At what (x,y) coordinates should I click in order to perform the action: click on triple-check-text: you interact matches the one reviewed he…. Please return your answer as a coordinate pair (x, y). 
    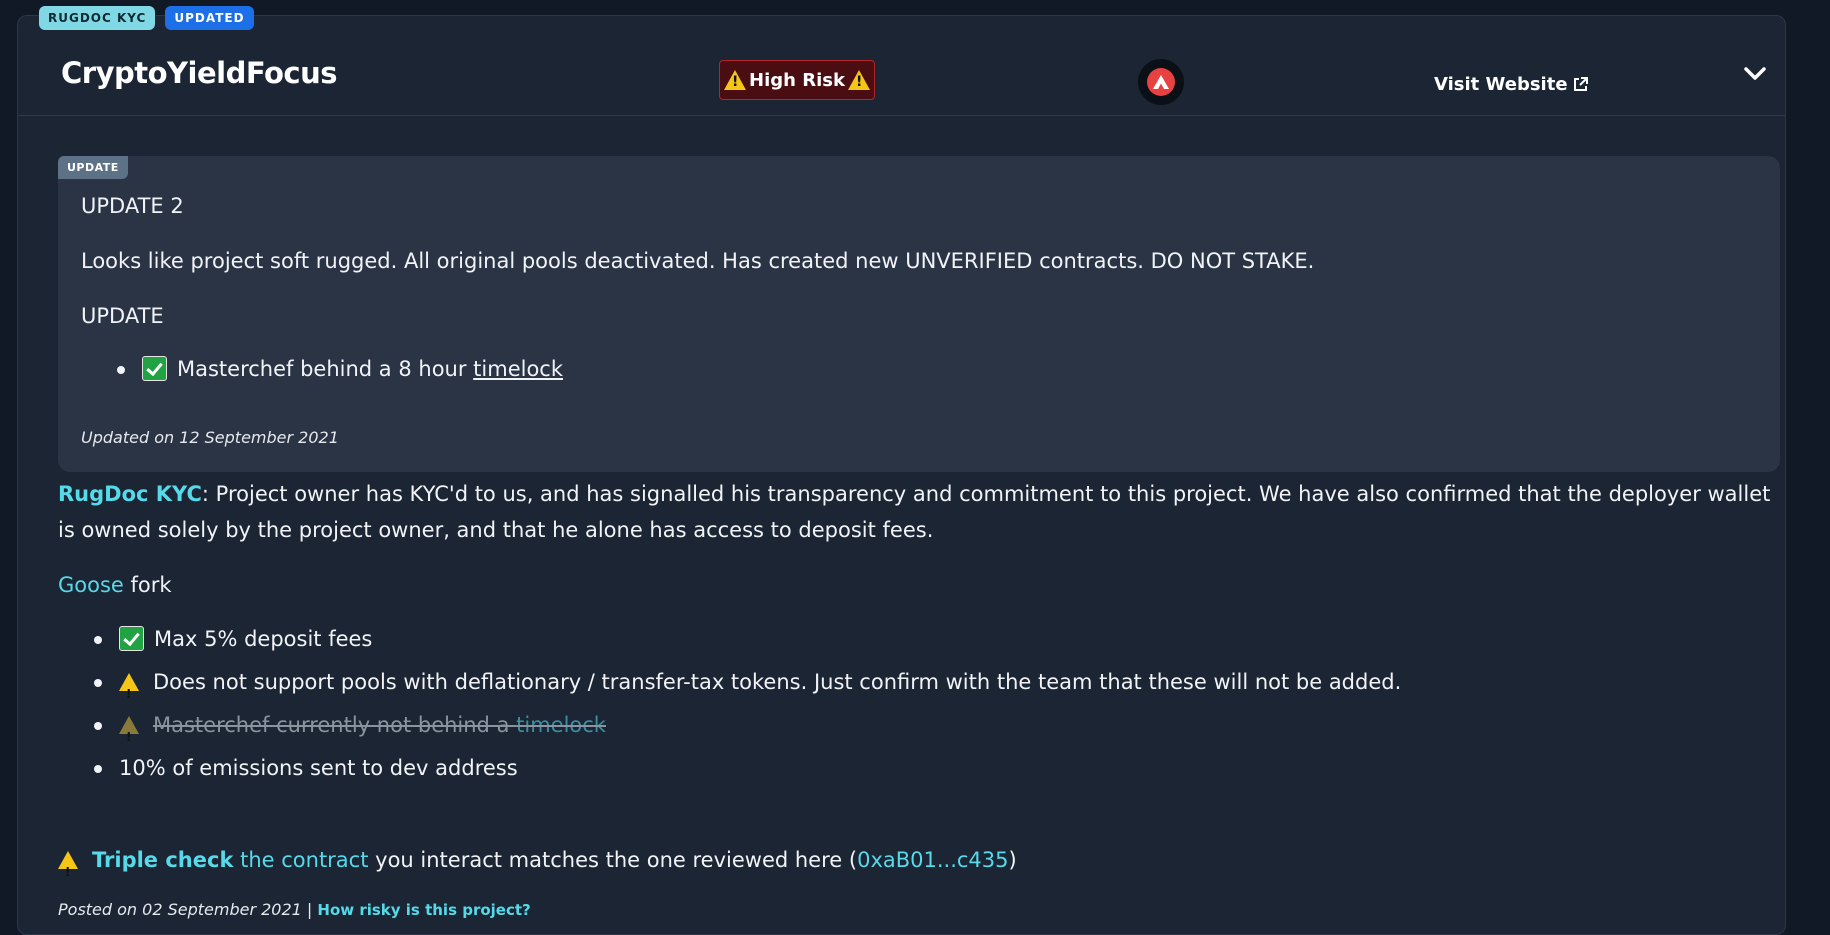
    Looking at the image, I should click on (613, 860).